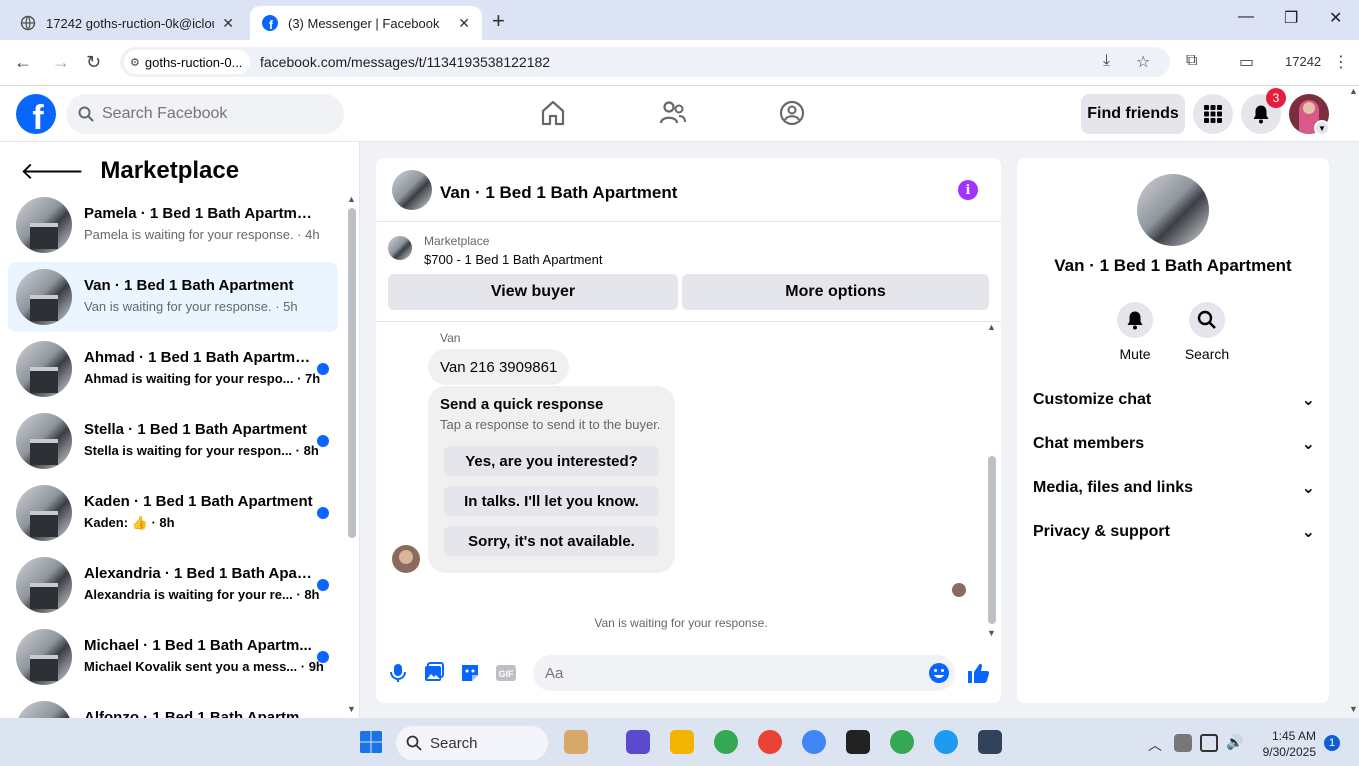  What do you see at coordinates (513, 259) in the screenshot?
I see `listing-price: $700 - 1 Bed 1 Bath Apartment` at bounding box center [513, 259].